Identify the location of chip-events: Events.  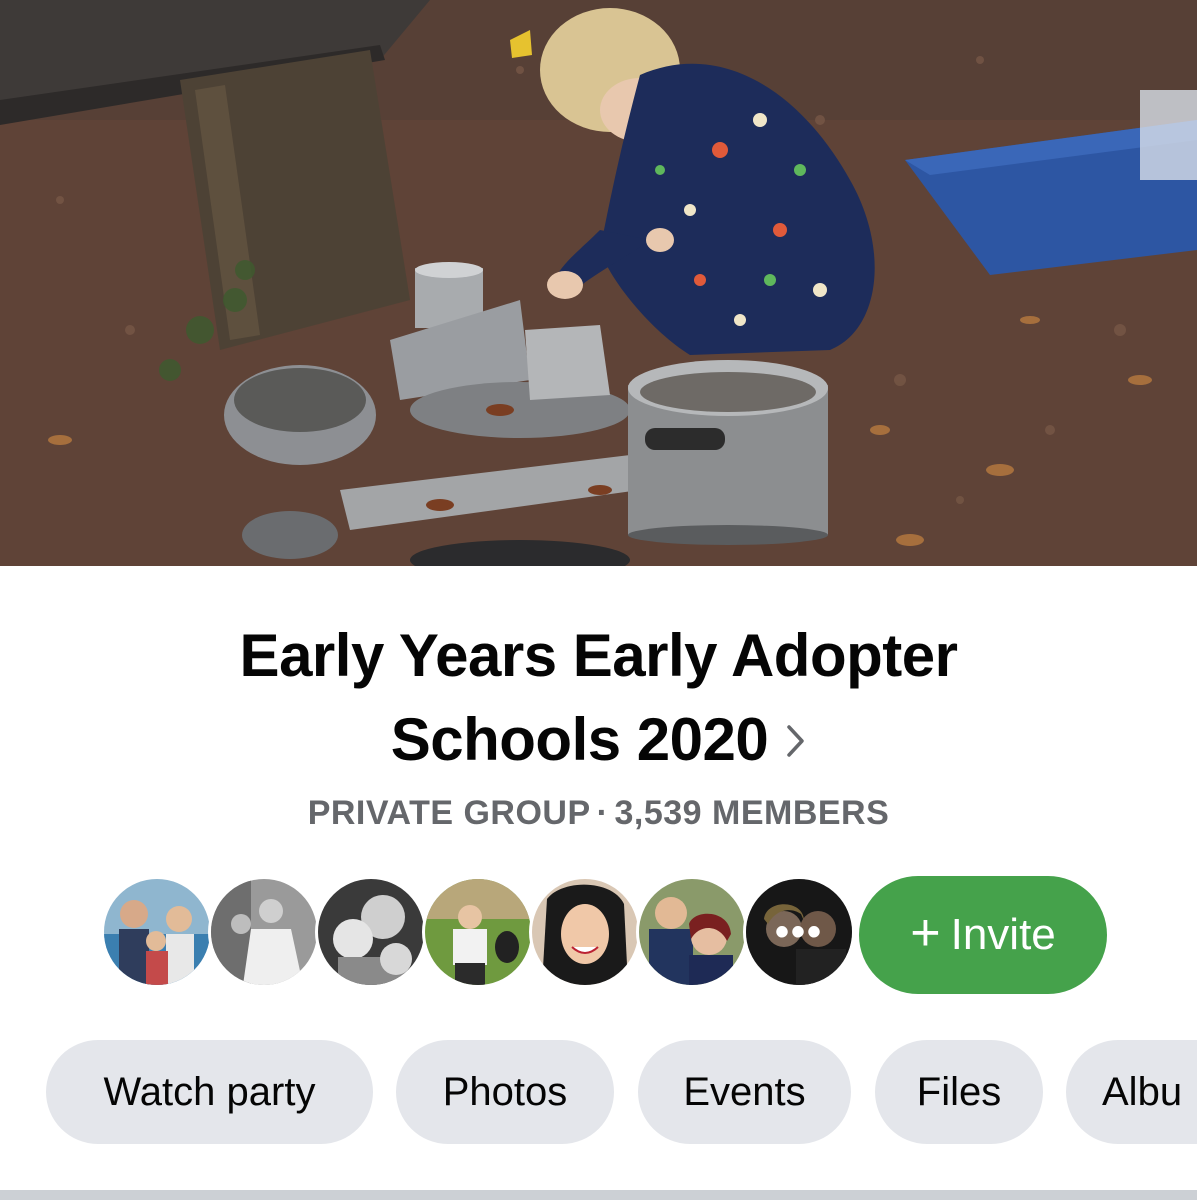
(744, 1092).